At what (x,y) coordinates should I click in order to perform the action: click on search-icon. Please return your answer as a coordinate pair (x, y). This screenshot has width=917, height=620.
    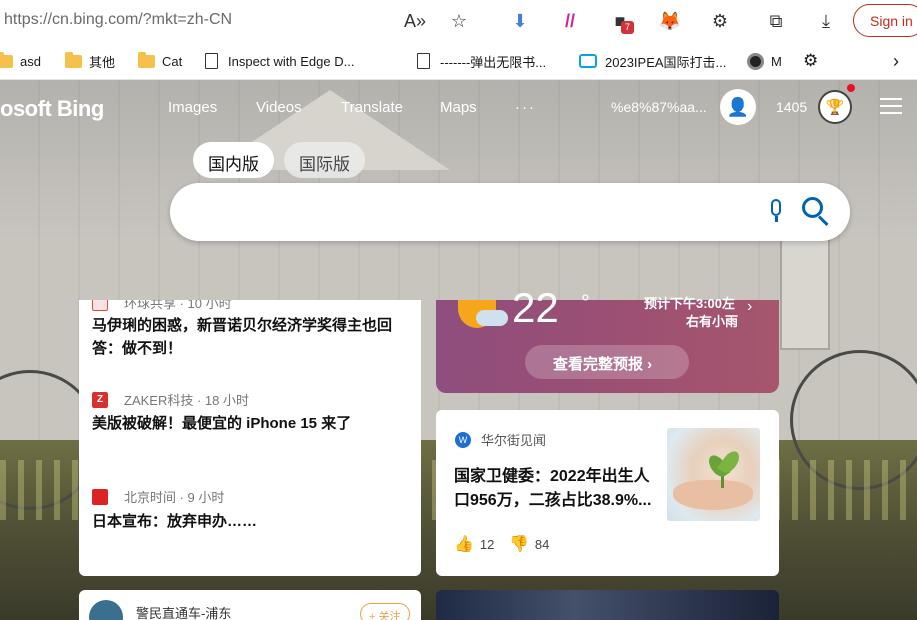
    Looking at the image, I should click on (817, 212).